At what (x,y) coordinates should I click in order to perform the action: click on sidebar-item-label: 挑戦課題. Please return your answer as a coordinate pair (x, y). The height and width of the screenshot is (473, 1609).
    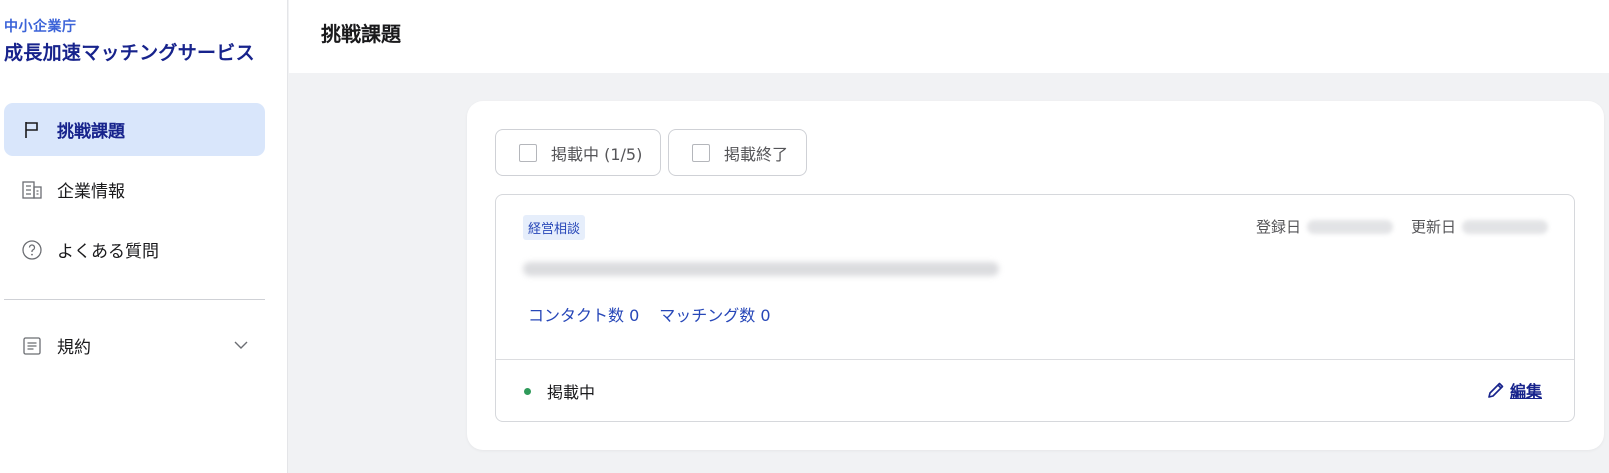
    Looking at the image, I should click on (91, 132).